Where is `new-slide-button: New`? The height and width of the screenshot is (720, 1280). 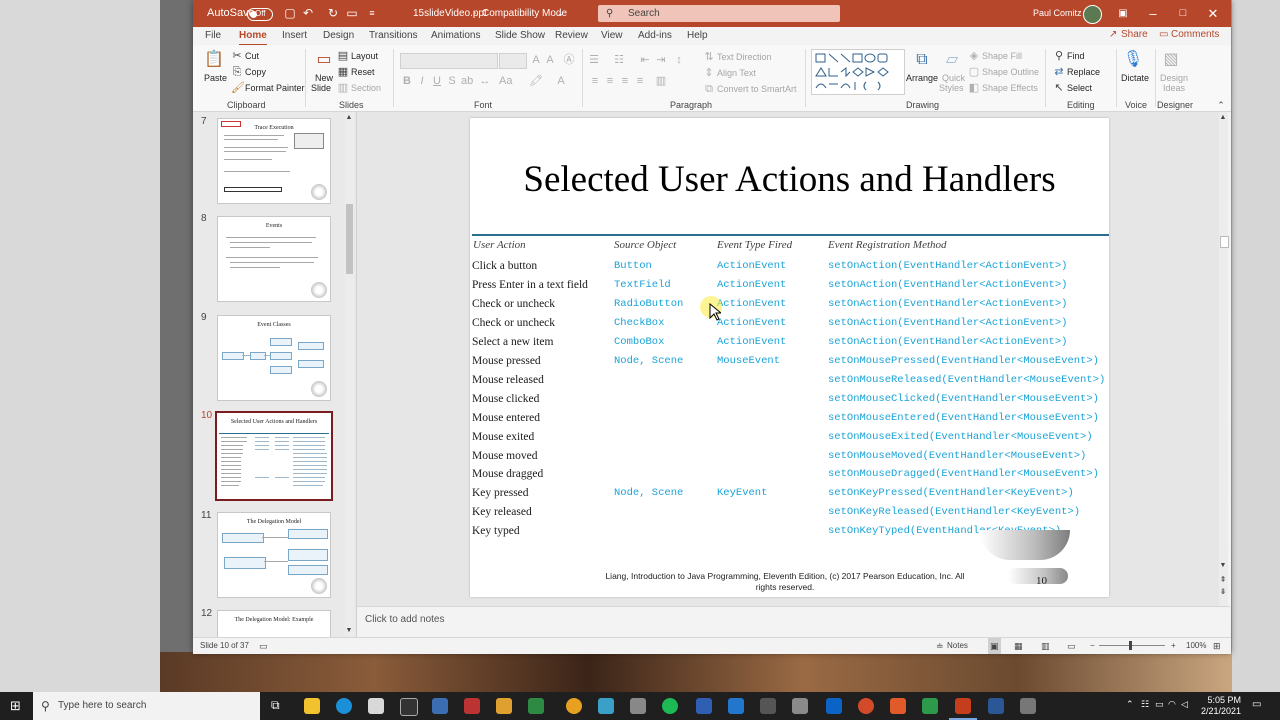
new-slide-button: New is located at coordinates (324, 78).